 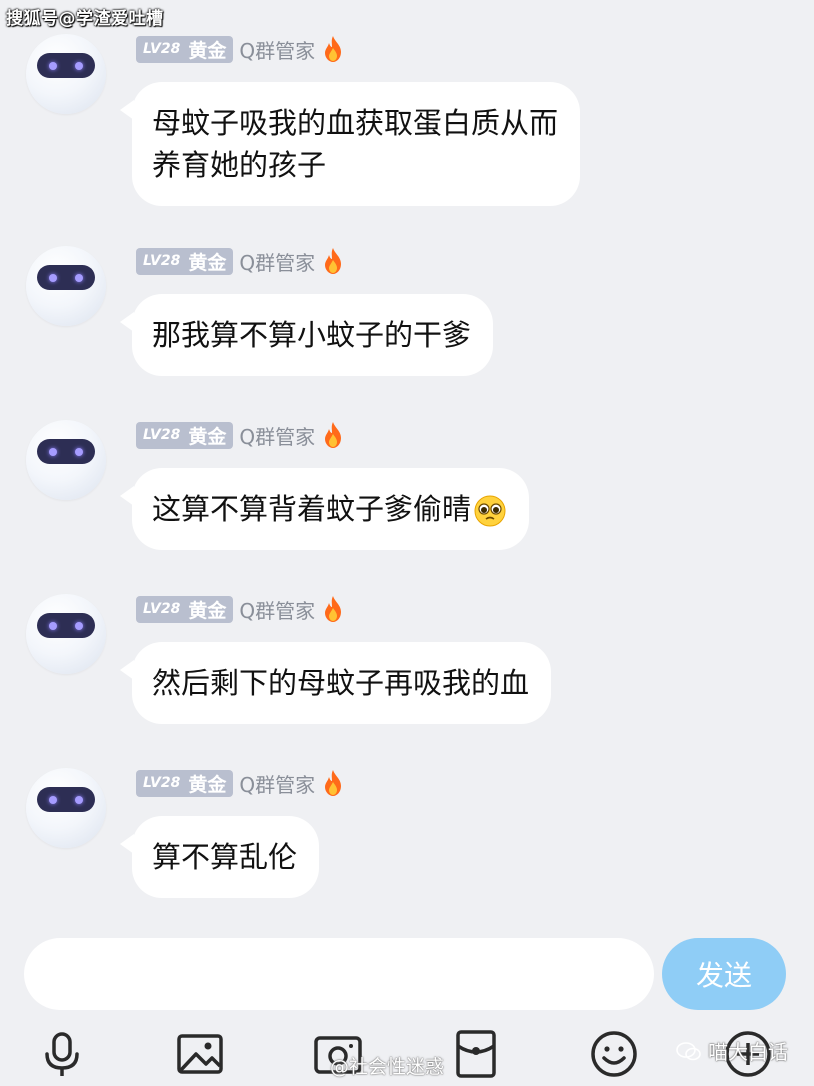 What do you see at coordinates (476, 1054) in the screenshot?
I see `red-packet-icon` at bounding box center [476, 1054].